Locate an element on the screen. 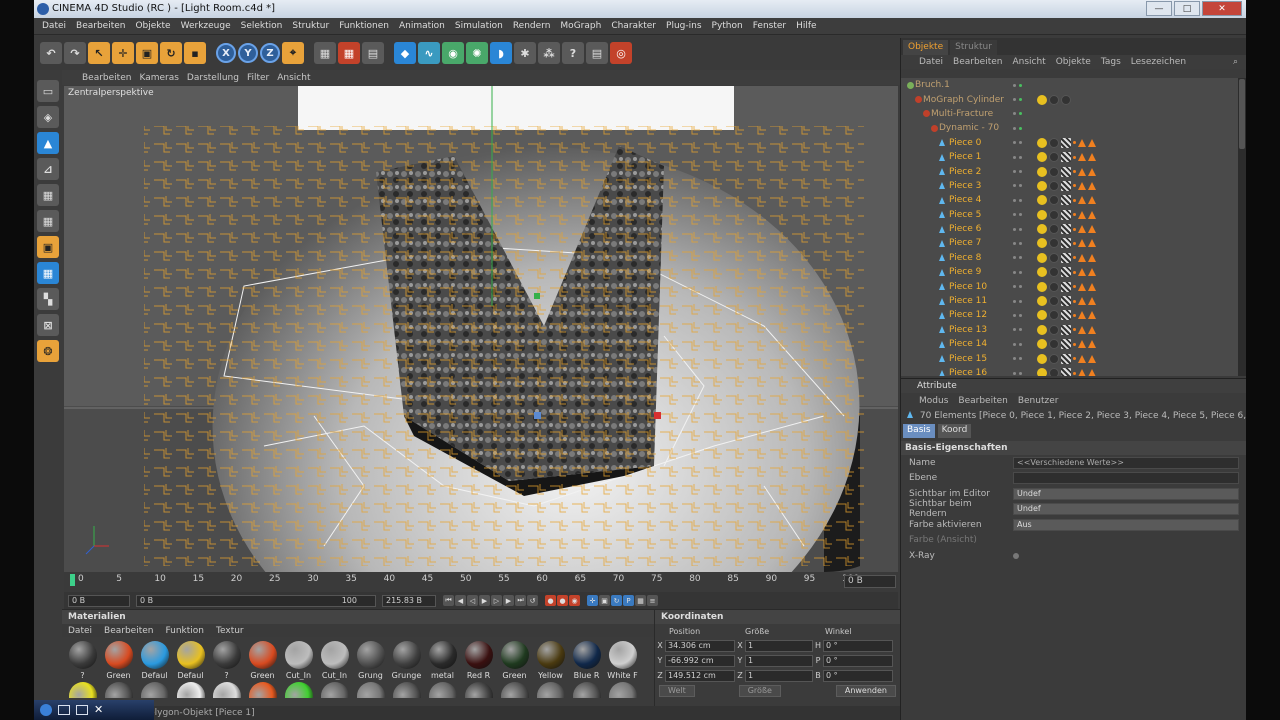 The image size is (1280, 720). next-key-icon: ▶ is located at coordinates (508, 600).